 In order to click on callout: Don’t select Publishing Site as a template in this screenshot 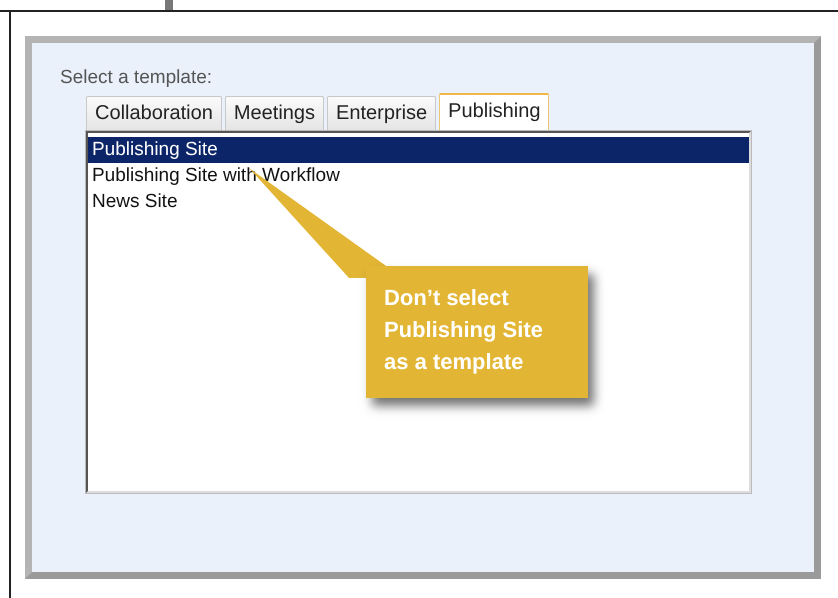, I will do `click(477, 332)`.